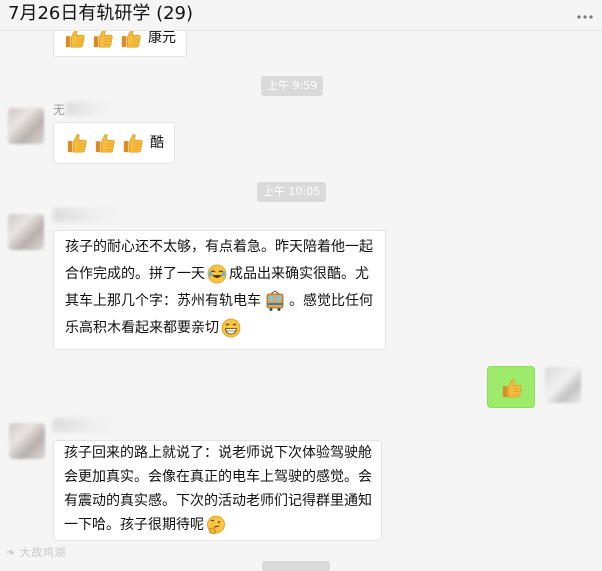 This screenshot has width=602, height=571. I want to click on message-text: 酷, so click(157, 143).